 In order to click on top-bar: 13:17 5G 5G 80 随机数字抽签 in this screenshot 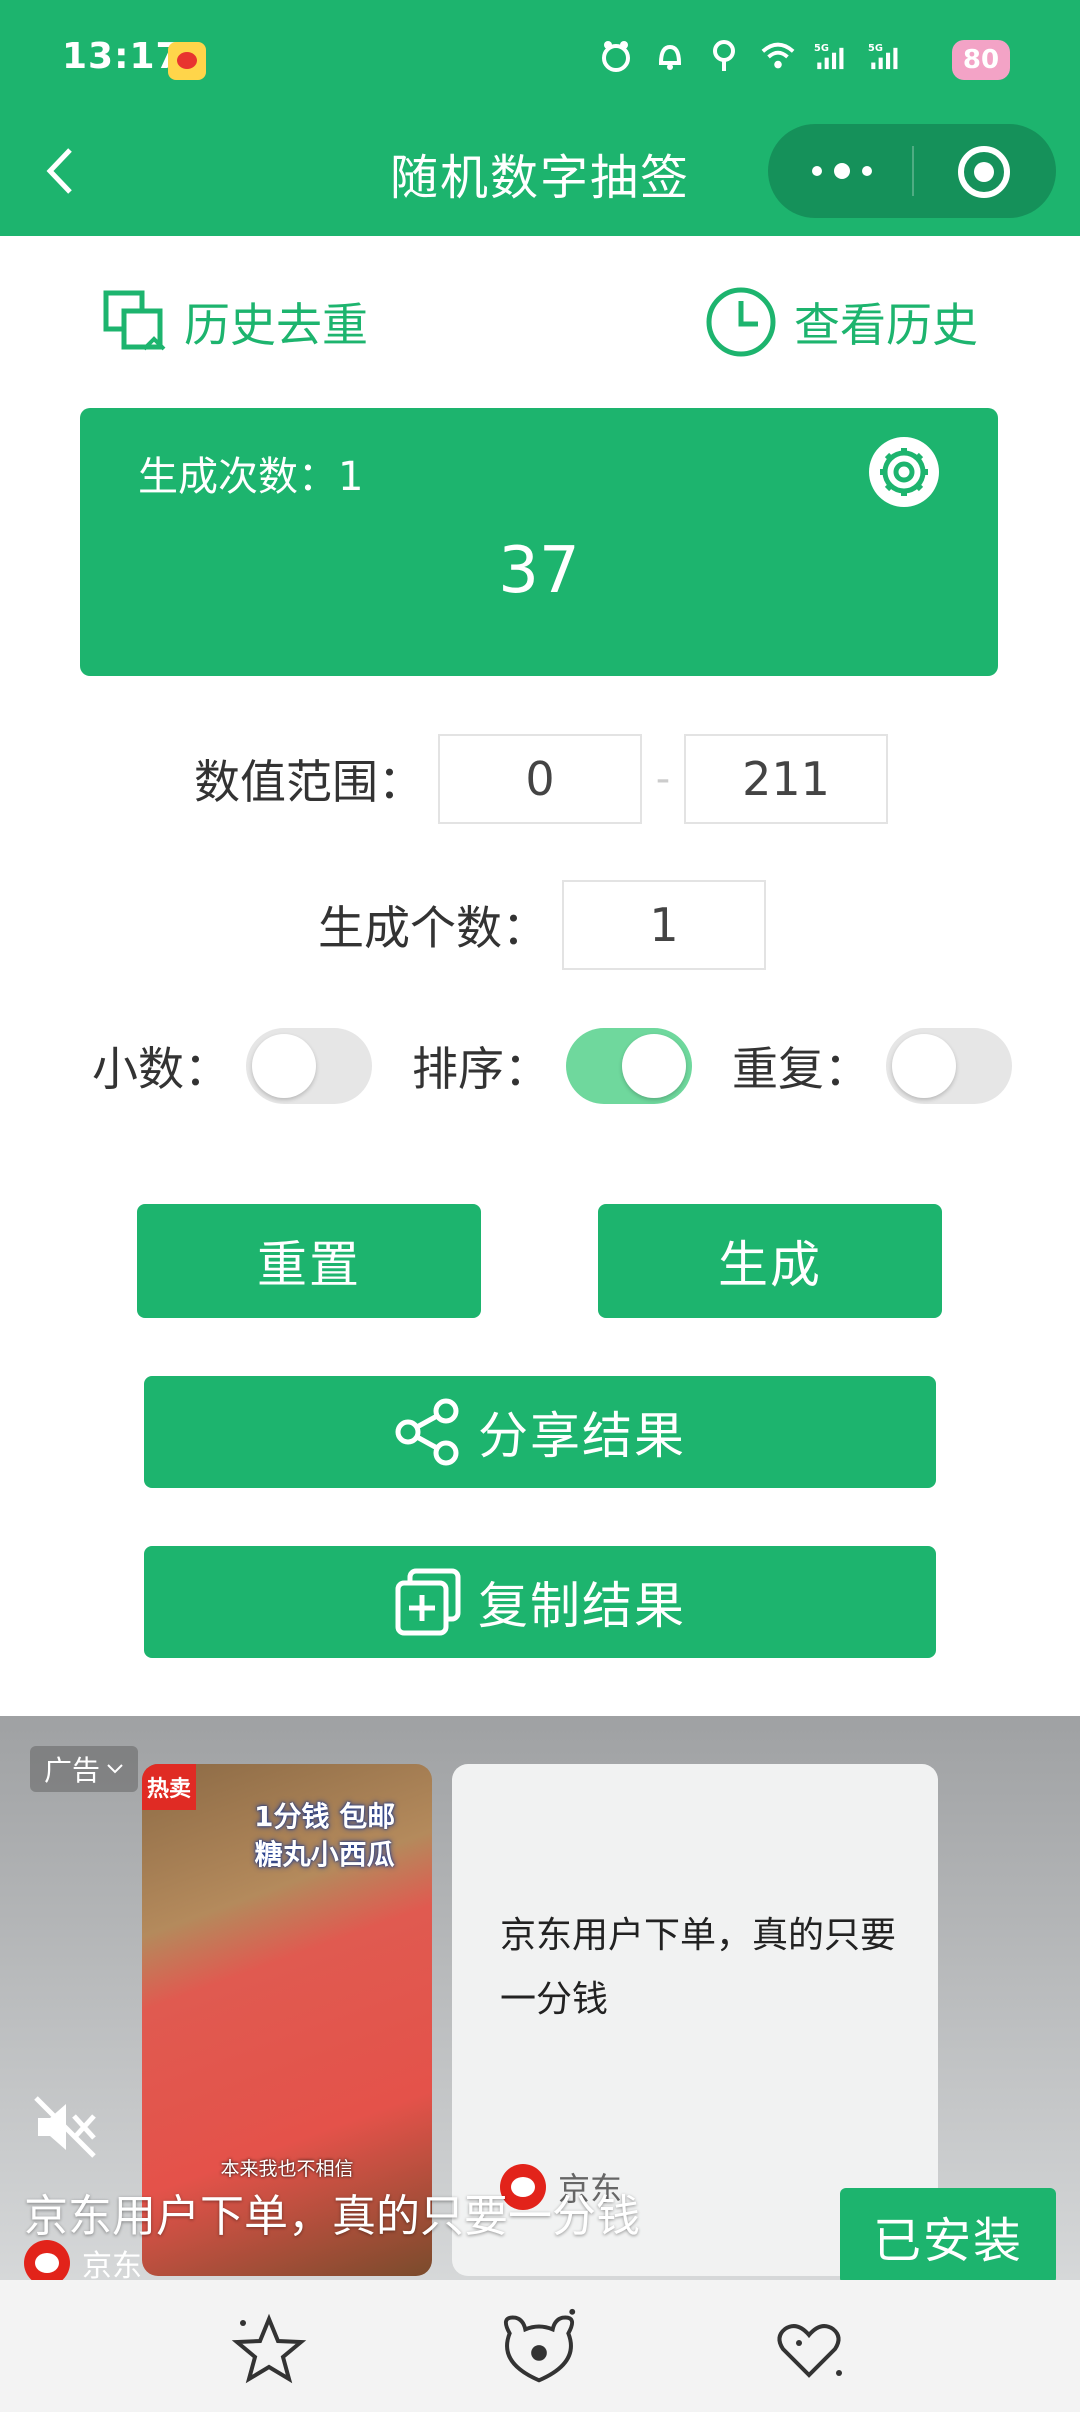, I will do `click(540, 118)`.